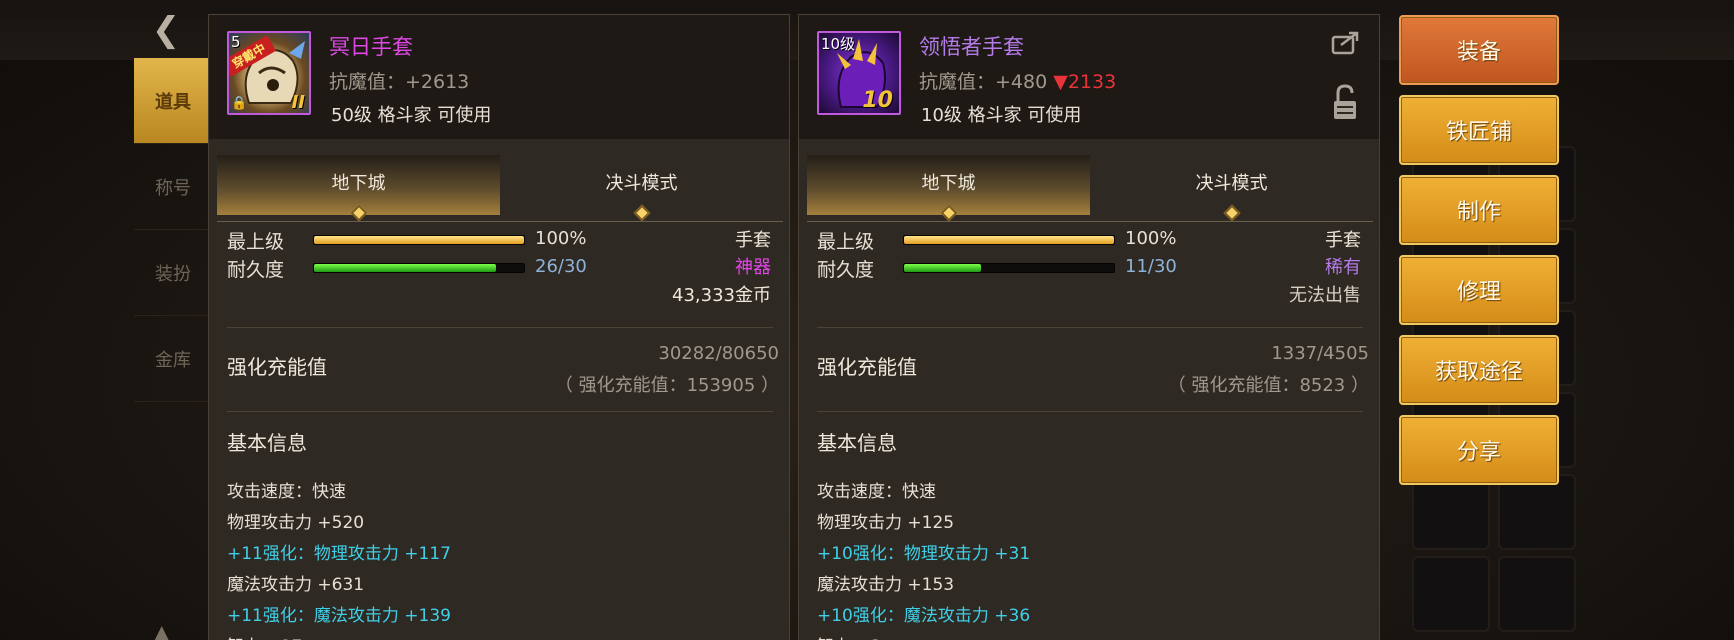 Image resolution: width=1734 pixels, height=640 pixels. I want to click on item-icon: 10级 10, so click(859, 73).